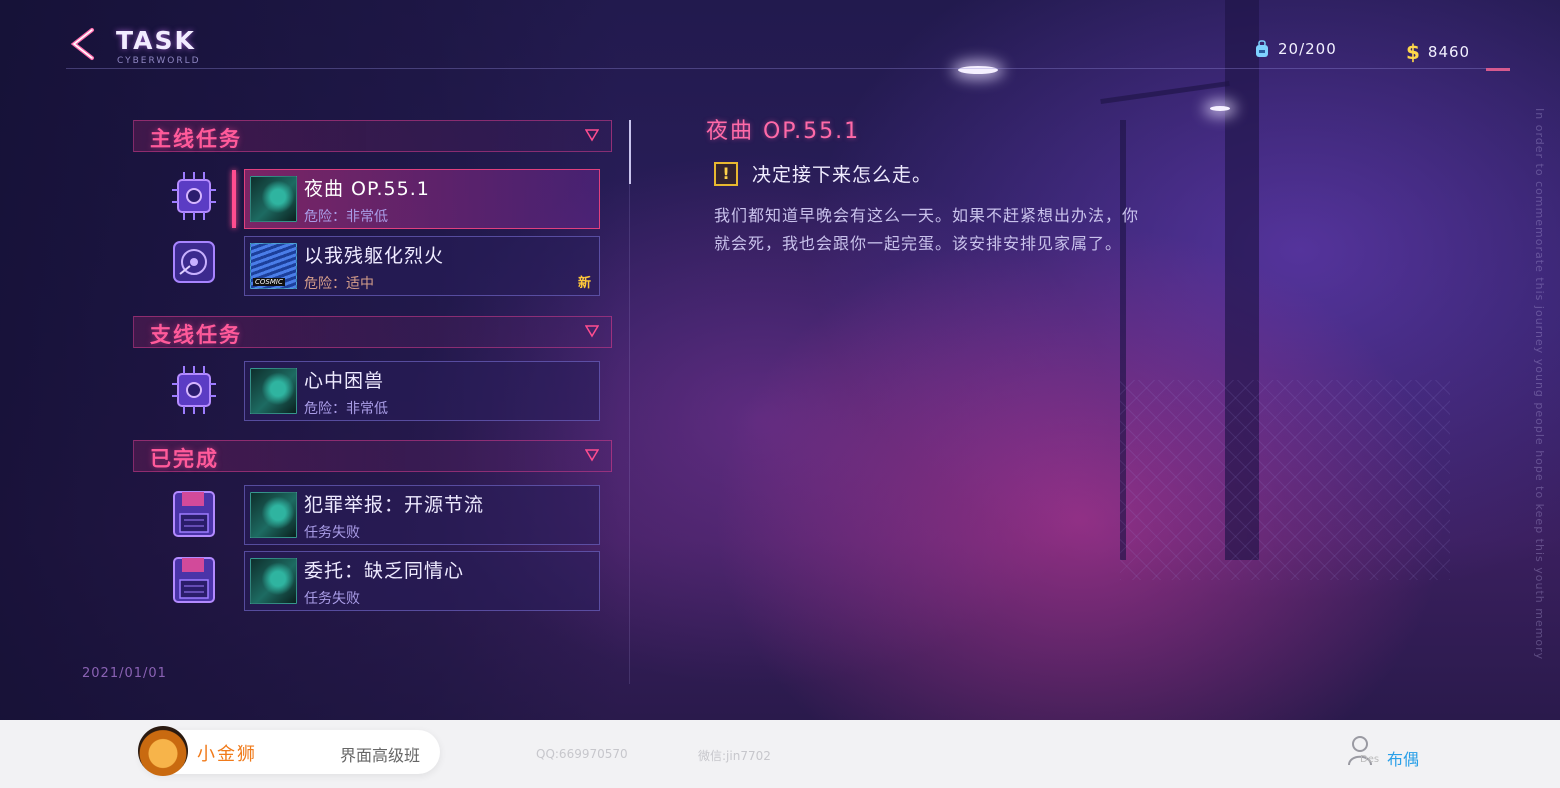 This screenshot has width=1560, height=788. What do you see at coordinates (629, 434) in the screenshot?
I see `panel-divider` at bounding box center [629, 434].